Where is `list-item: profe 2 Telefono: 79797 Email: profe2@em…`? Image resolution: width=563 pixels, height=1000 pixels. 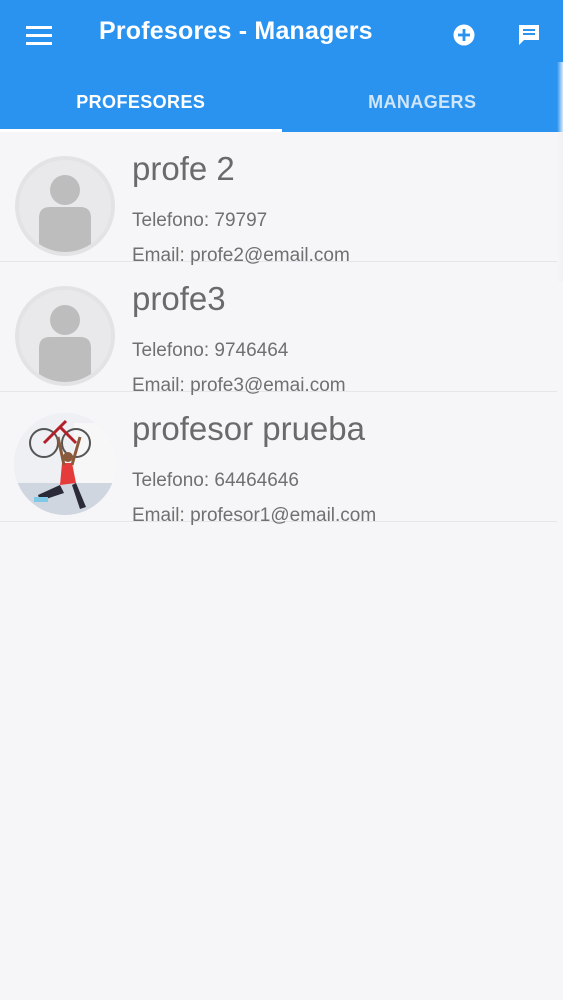 list-item: profe 2 Telefono: 79797 Email: profe2@em… is located at coordinates (278, 199).